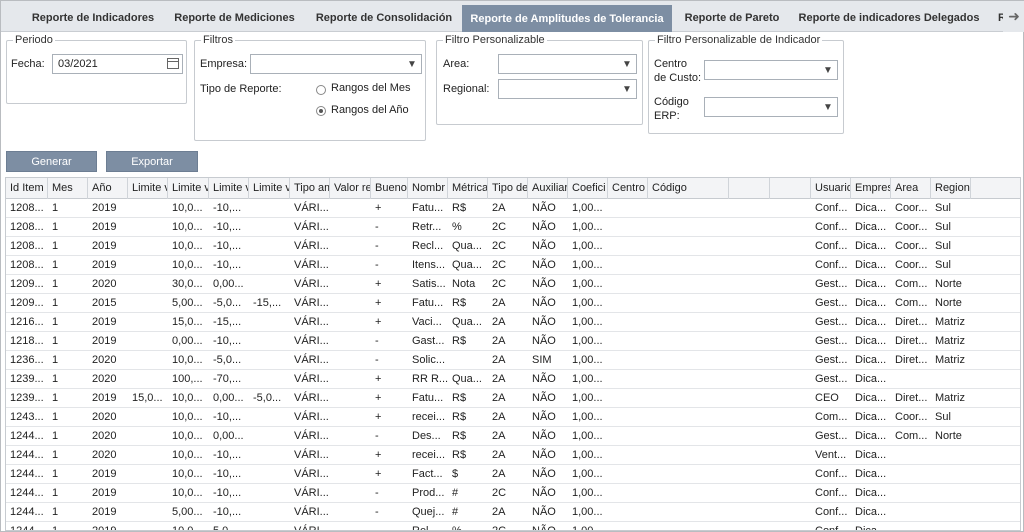 Image resolution: width=1024 pixels, height=532 pixels. What do you see at coordinates (152, 161) in the screenshot?
I see `exportar-button: Exportar` at bounding box center [152, 161].